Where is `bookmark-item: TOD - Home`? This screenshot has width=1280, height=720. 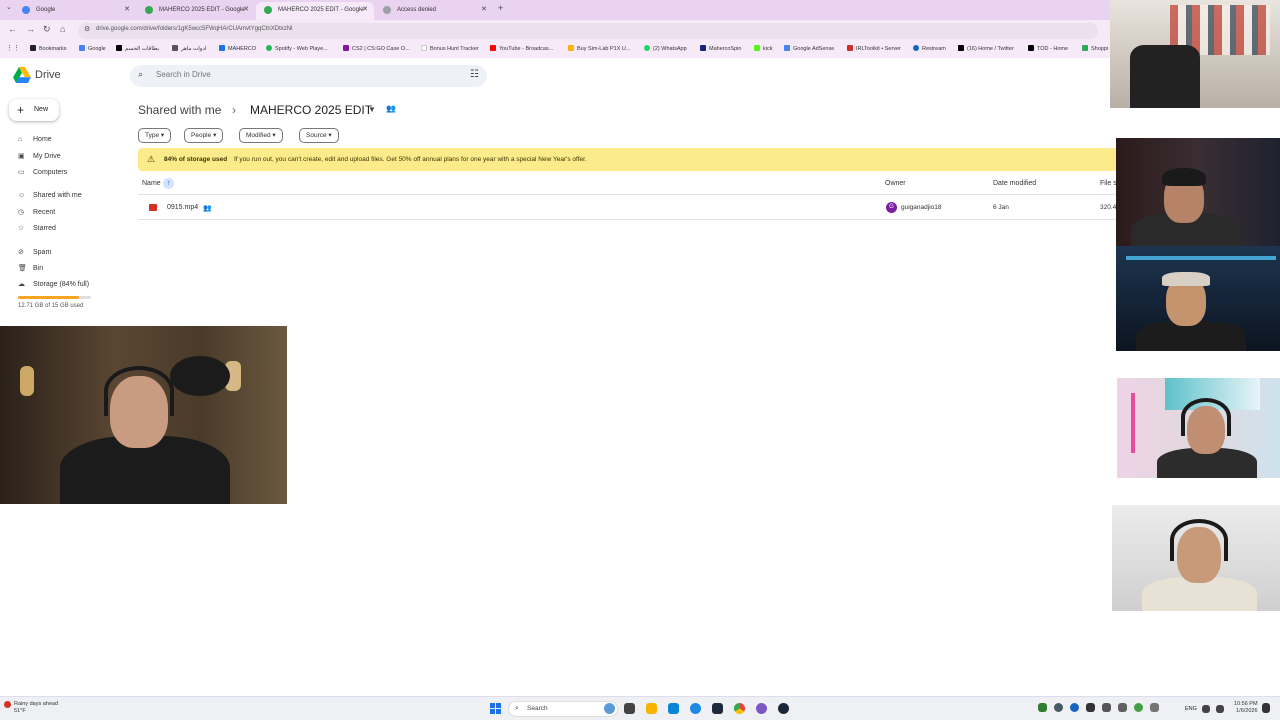
bookmark-item: TOD - Home is located at coordinates (1048, 48).